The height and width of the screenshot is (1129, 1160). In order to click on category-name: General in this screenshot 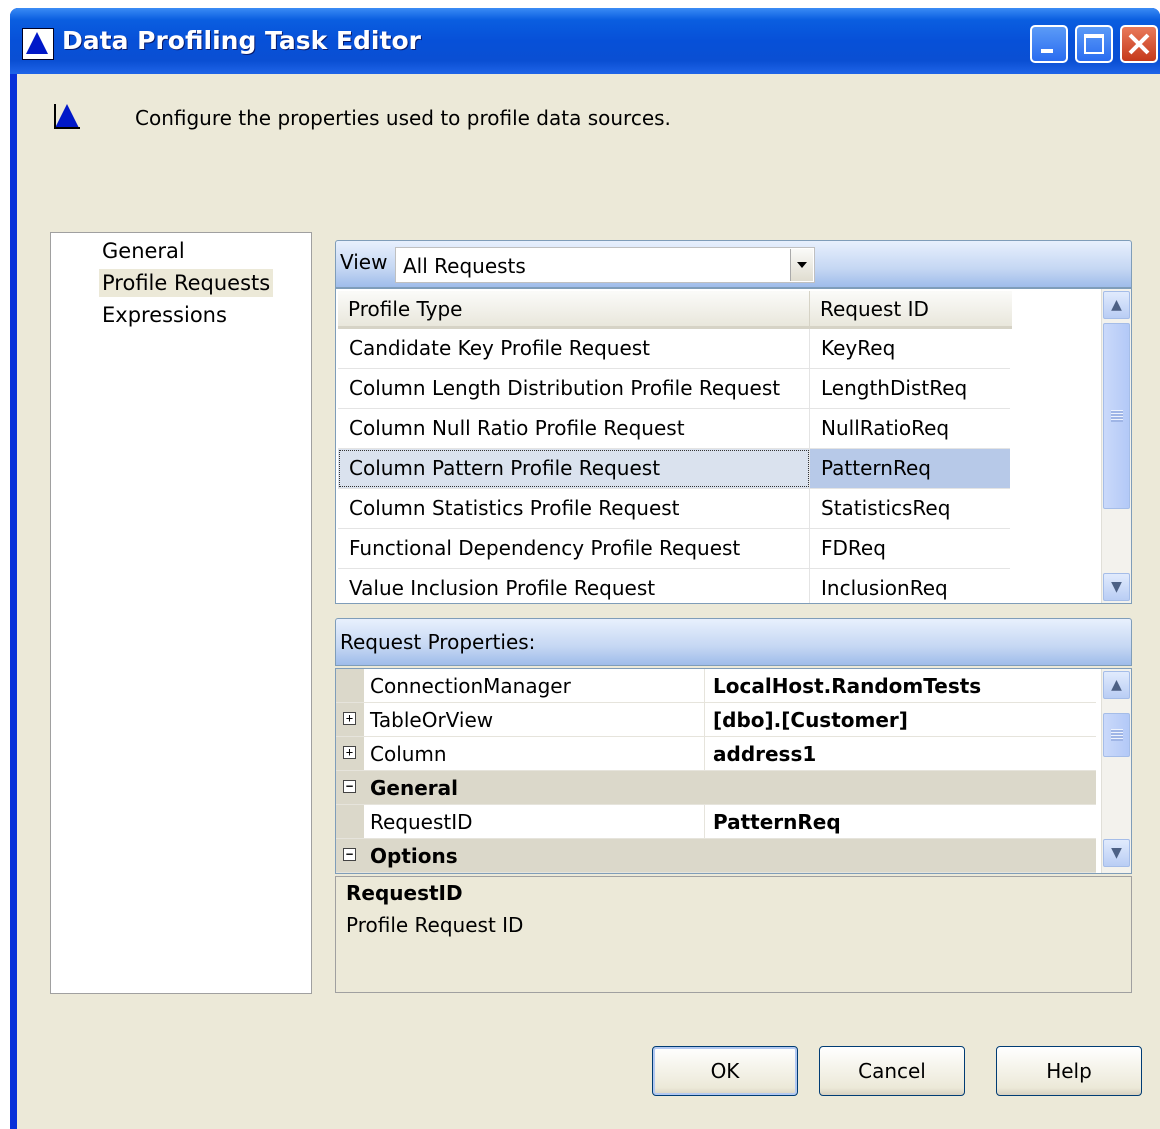, I will do `click(414, 788)`.